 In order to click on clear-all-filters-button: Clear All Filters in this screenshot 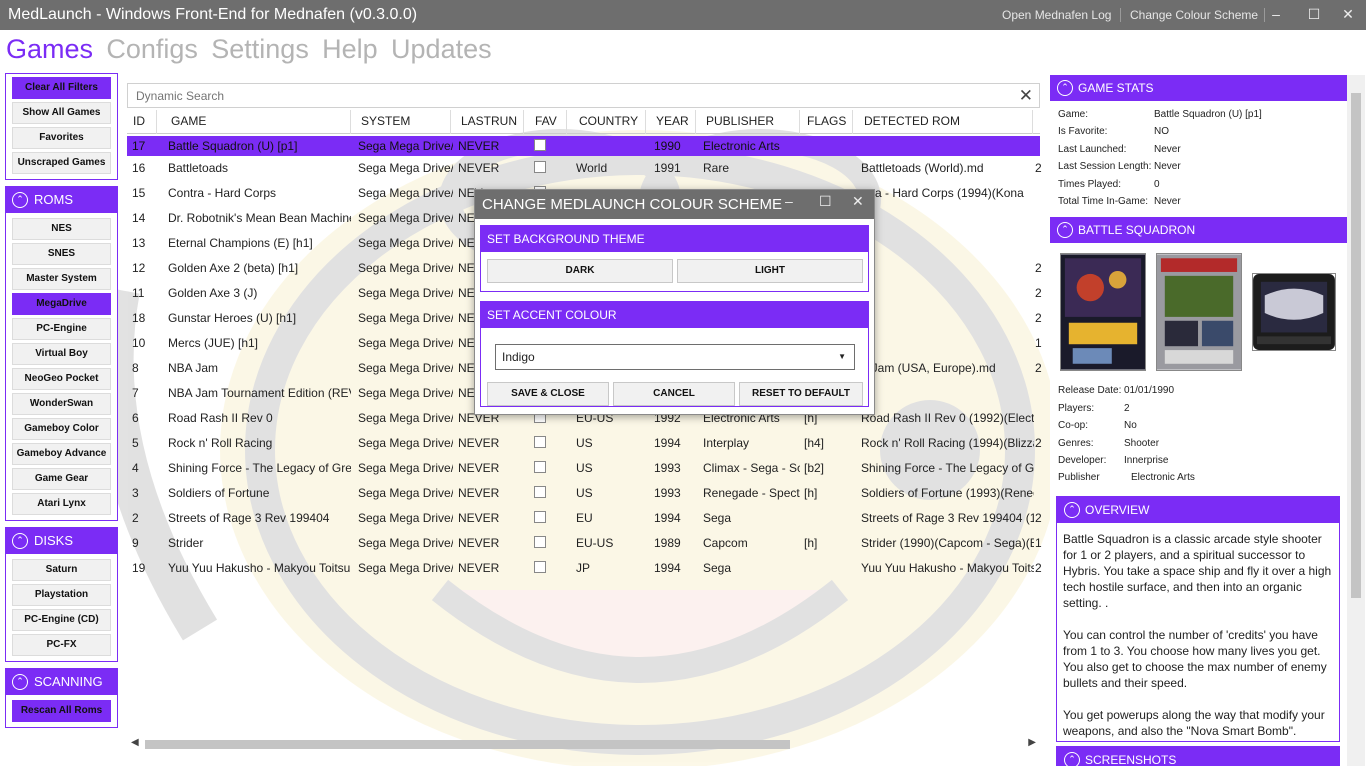, I will do `click(61, 88)`.